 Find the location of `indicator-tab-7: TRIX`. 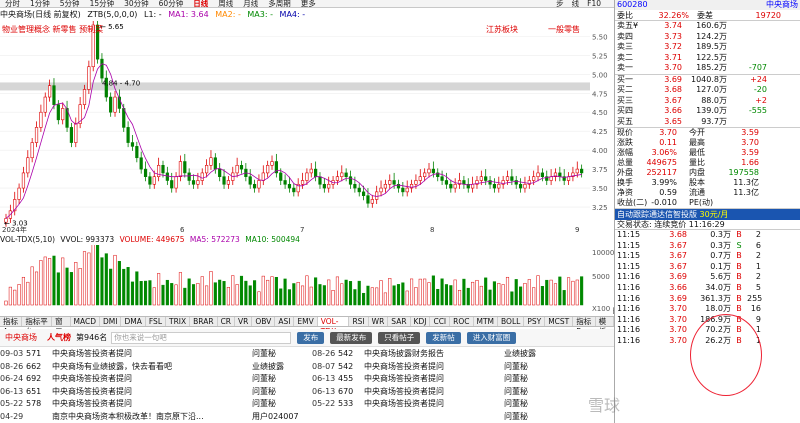

indicator-tab-7: TRIX is located at coordinates (178, 321).